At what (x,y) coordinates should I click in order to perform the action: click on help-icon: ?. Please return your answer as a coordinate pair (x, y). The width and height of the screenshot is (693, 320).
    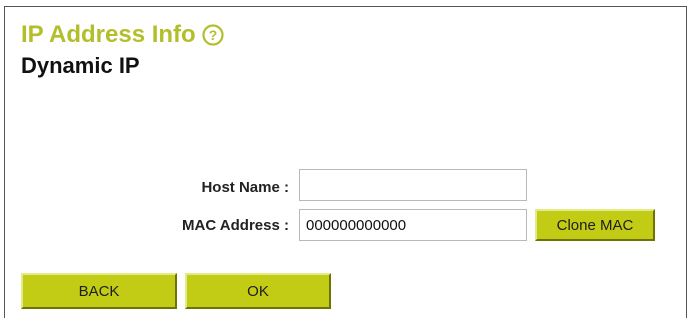
    Looking at the image, I should click on (213, 35).